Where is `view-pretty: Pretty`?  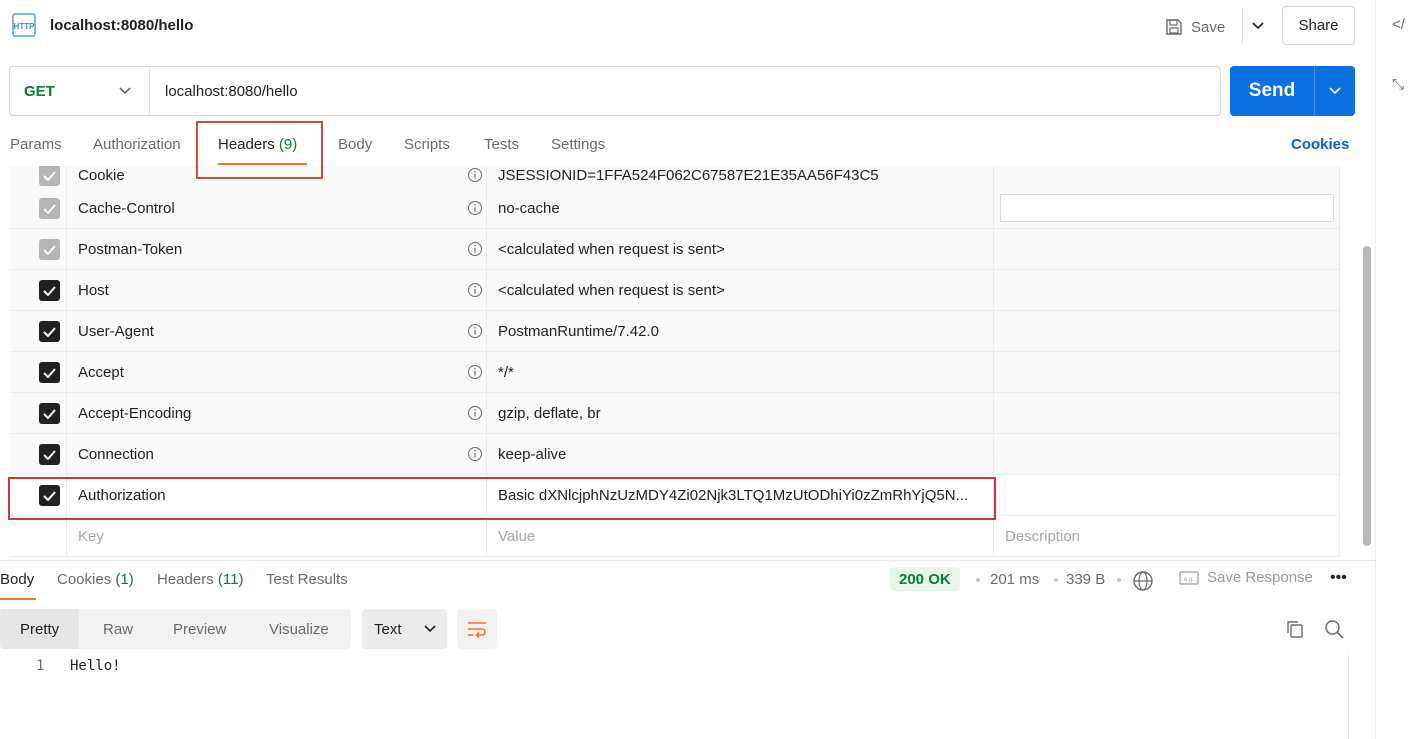 view-pretty: Pretty is located at coordinates (40, 629).